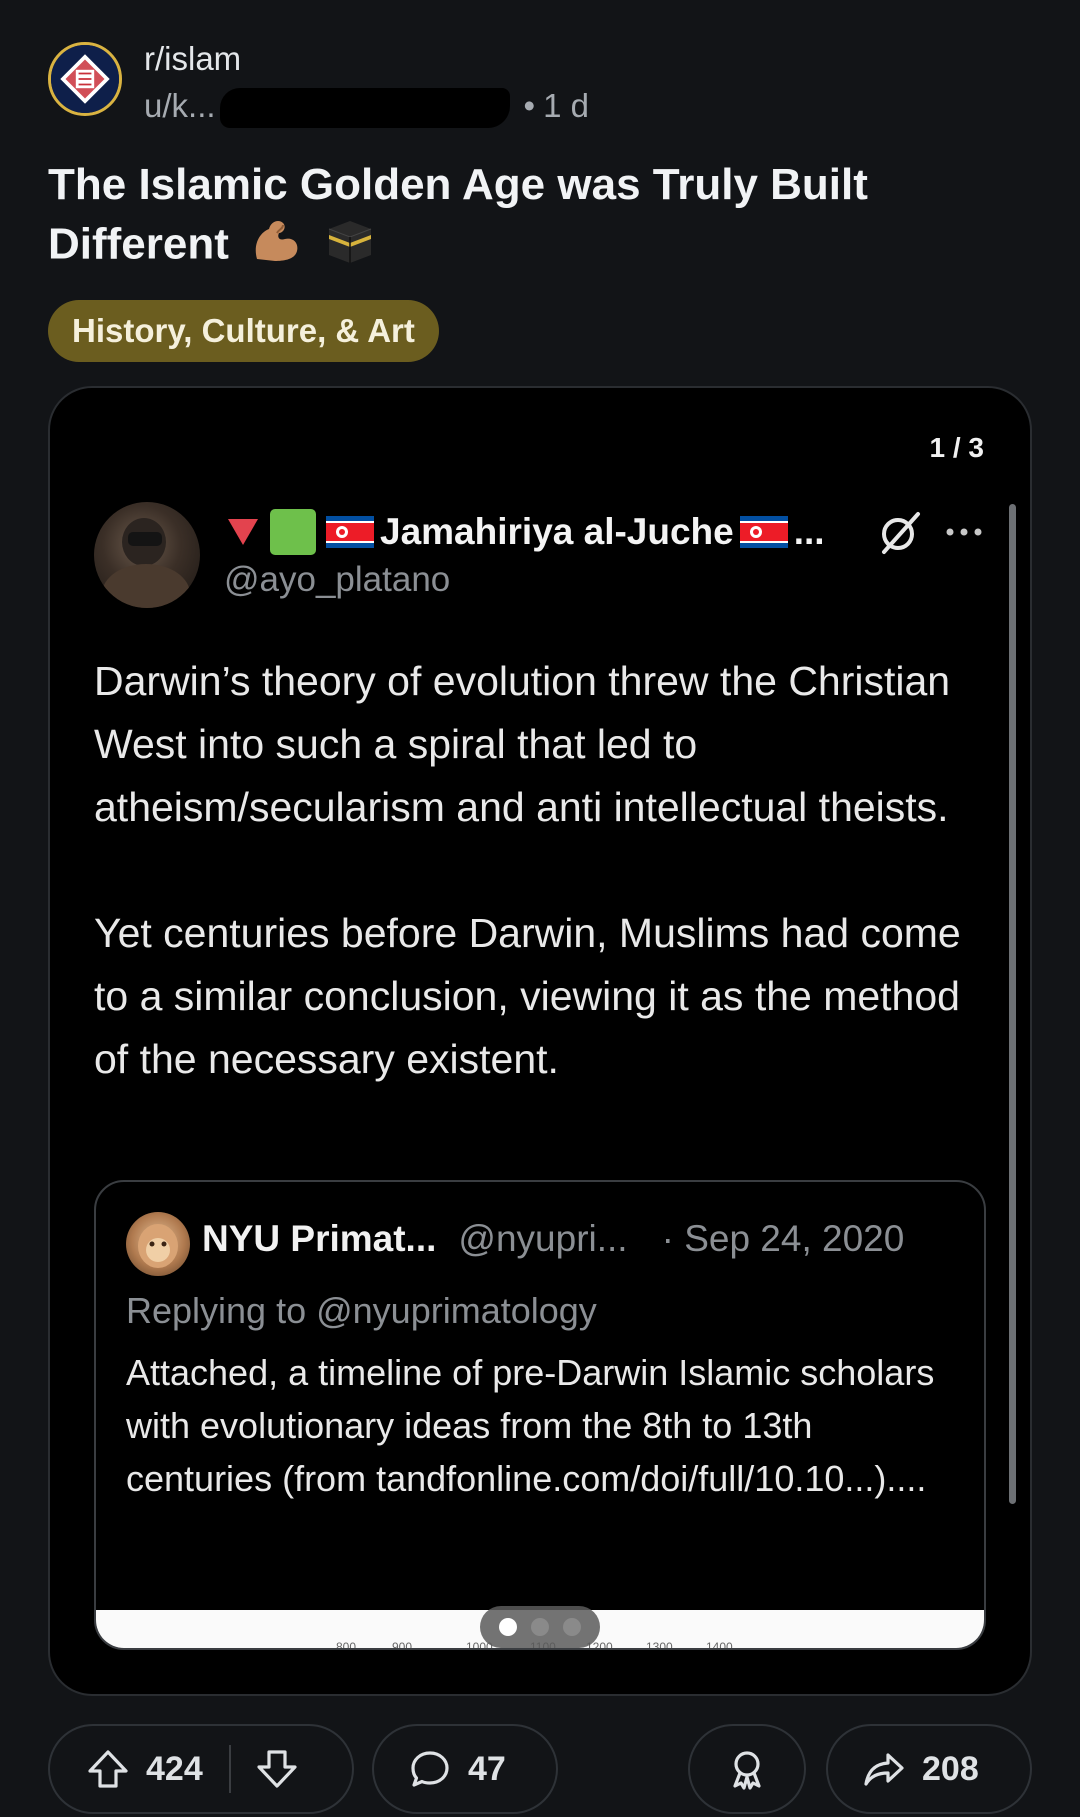 This screenshot has width=1080, height=1817. I want to click on subreddit-logo-icon, so click(85, 79).